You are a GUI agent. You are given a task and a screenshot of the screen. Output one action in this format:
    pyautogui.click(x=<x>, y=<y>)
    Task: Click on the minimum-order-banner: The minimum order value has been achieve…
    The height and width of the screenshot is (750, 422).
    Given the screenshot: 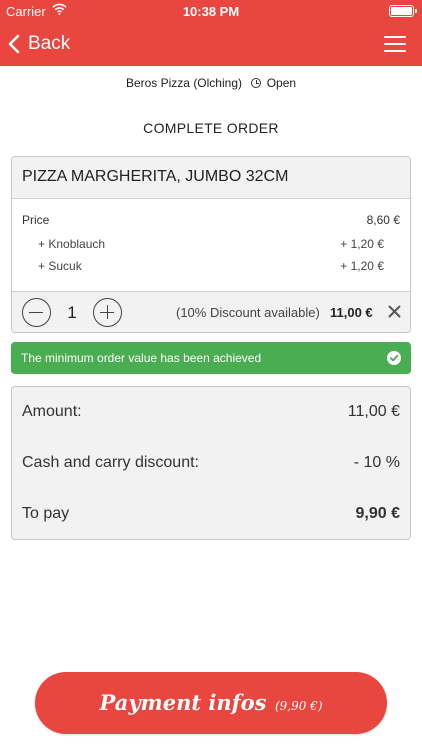 What is the action you would take?
    pyautogui.click(x=211, y=358)
    